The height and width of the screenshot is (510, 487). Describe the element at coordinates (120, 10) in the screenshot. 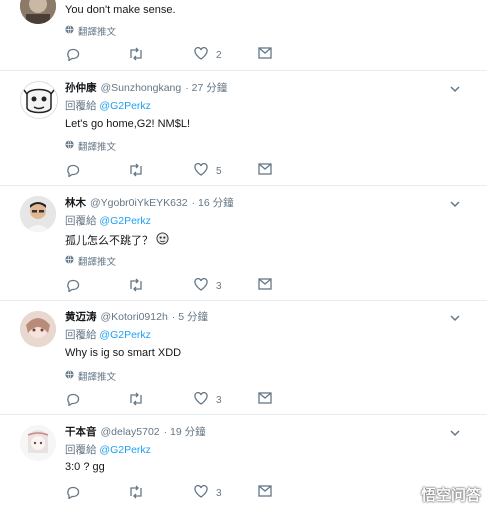

I see `tweet-text: You don't make sense.` at that location.